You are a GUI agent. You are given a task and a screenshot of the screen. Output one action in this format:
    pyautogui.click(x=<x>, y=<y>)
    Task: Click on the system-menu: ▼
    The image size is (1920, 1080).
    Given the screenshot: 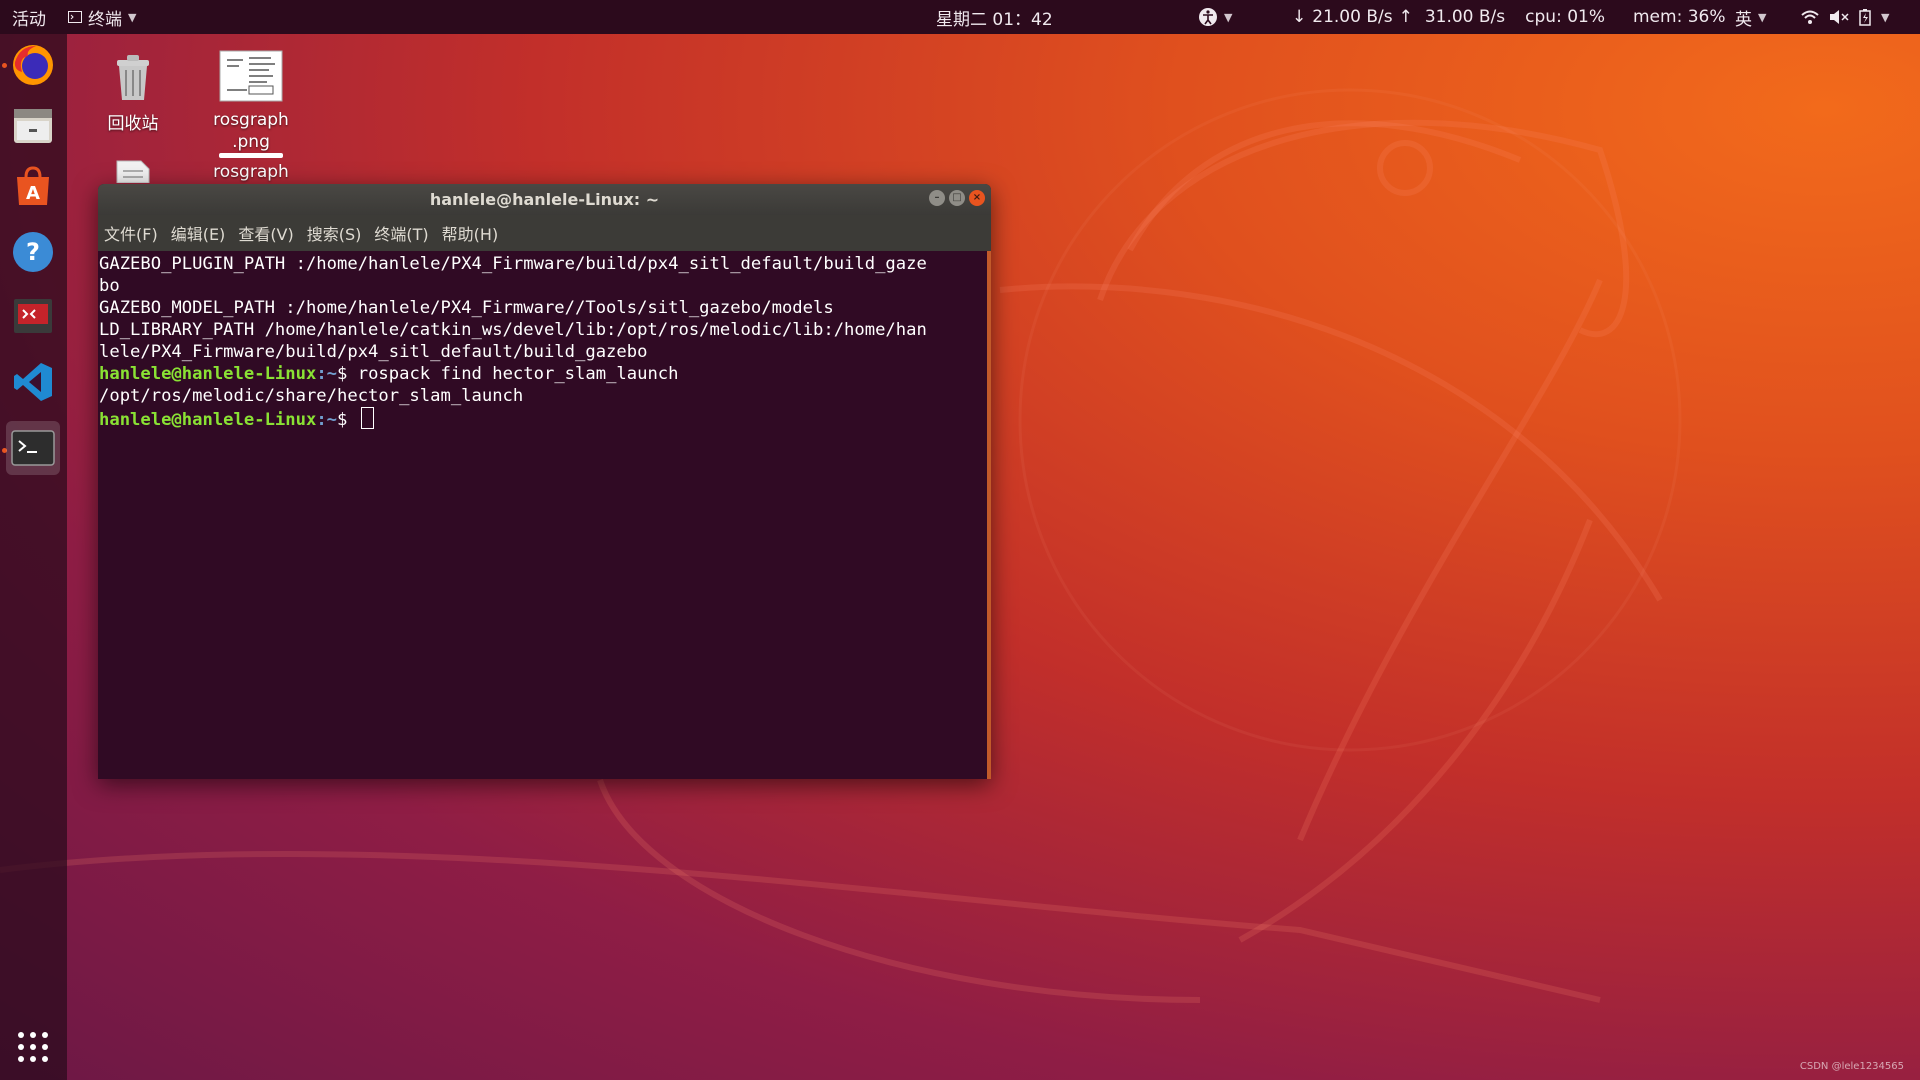 What is the action you would take?
    pyautogui.click(x=1845, y=17)
    